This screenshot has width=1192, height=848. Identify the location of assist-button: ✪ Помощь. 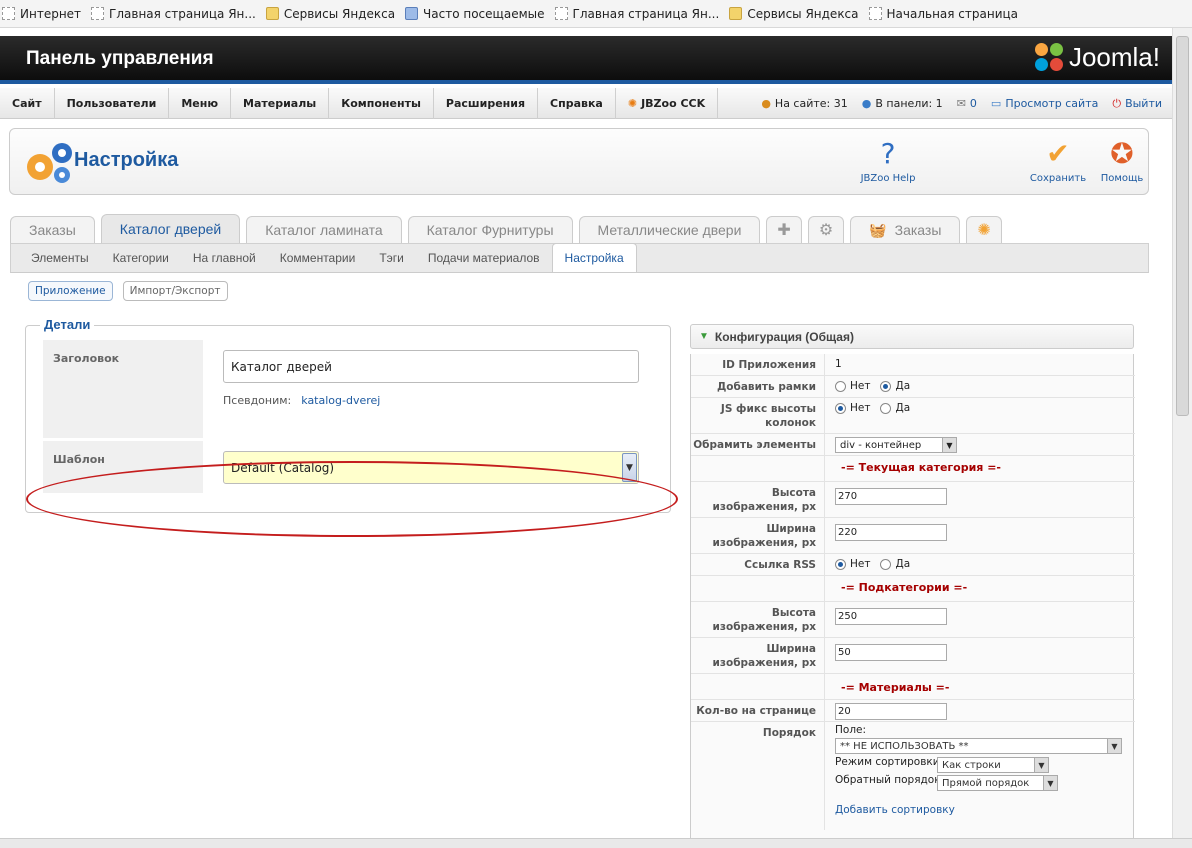
(1122, 160).